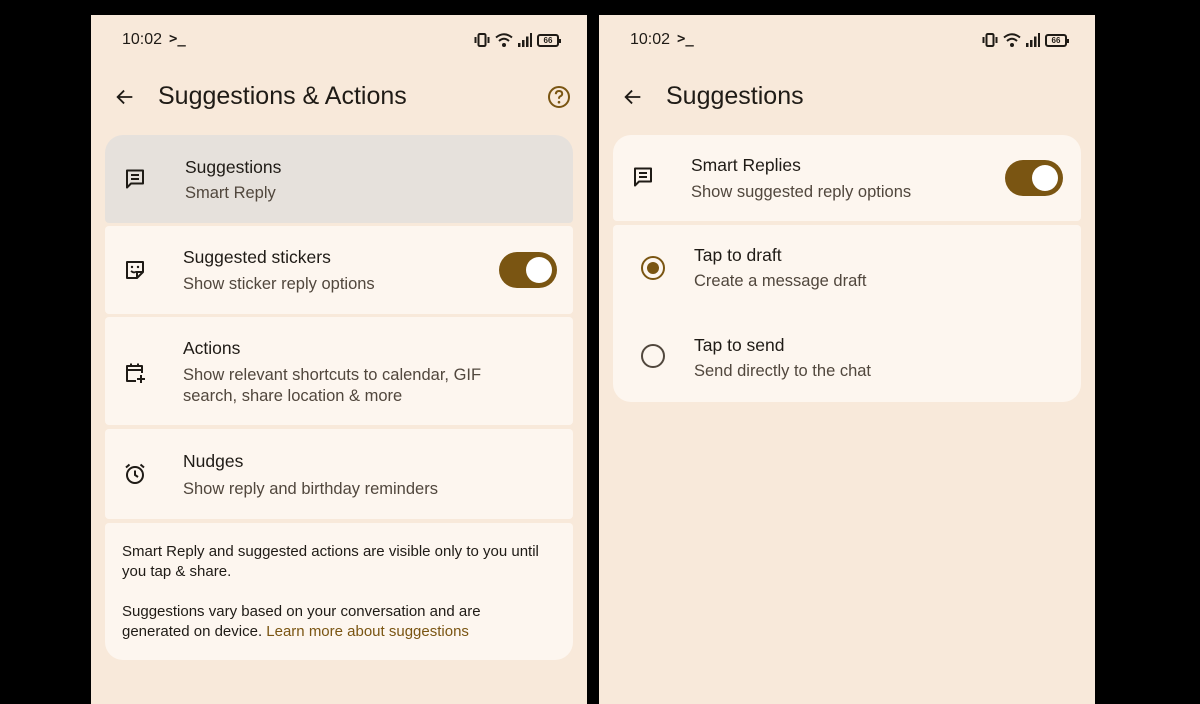 This screenshot has width=1200, height=704. What do you see at coordinates (739, 345) in the screenshot?
I see `option-title: Tap to send` at bounding box center [739, 345].